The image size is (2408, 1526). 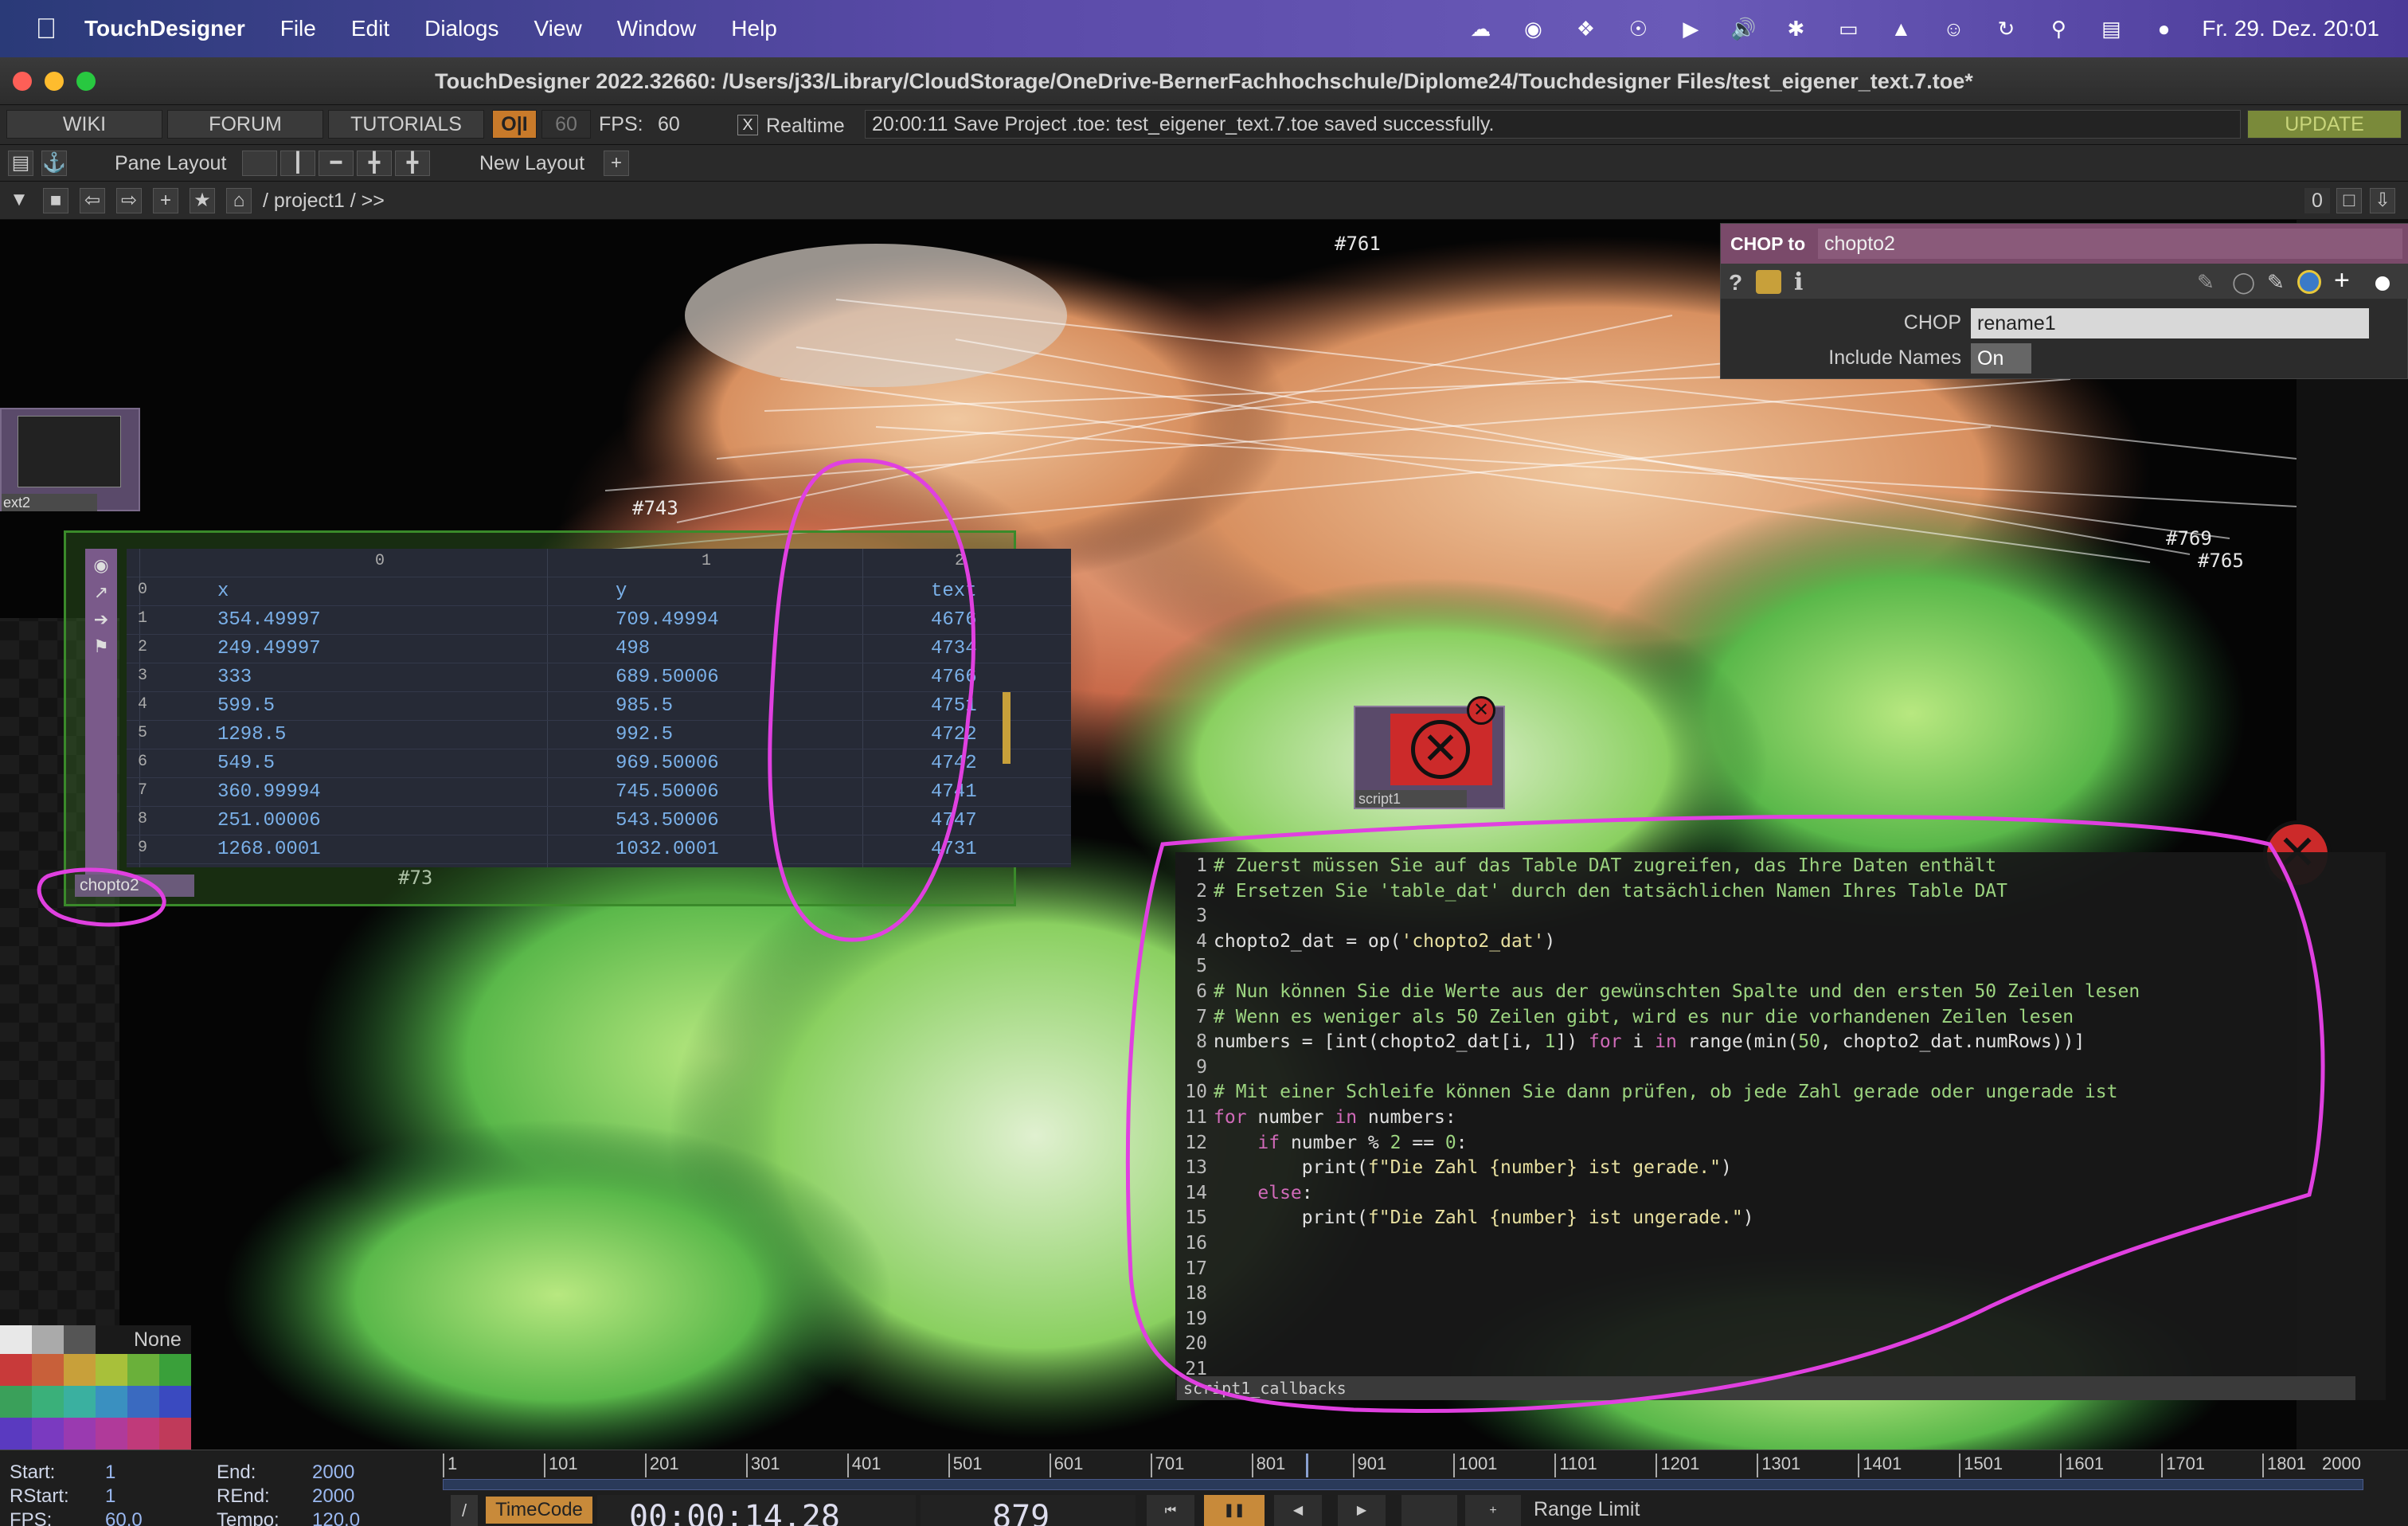 I want to click on node-flag-icon: ⚑, so click(x=101, y=646).